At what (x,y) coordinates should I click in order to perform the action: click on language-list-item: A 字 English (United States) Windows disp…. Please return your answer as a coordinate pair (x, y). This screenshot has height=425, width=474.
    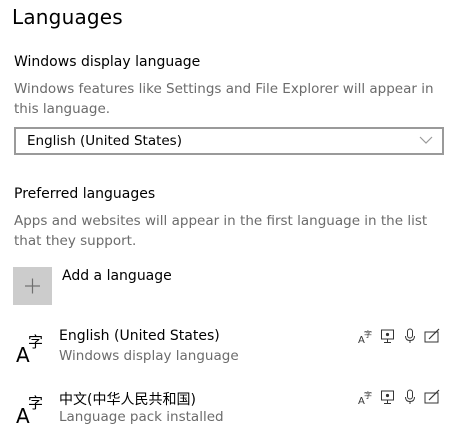
    Looking at the image, I should click on (237, 349).